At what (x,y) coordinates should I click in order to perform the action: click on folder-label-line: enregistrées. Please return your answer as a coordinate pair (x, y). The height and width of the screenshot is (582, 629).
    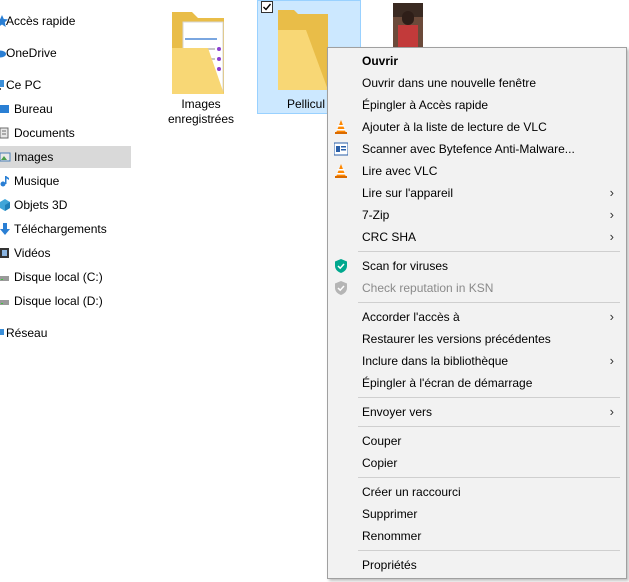
    Looking at the image, I should click on (201, 119).